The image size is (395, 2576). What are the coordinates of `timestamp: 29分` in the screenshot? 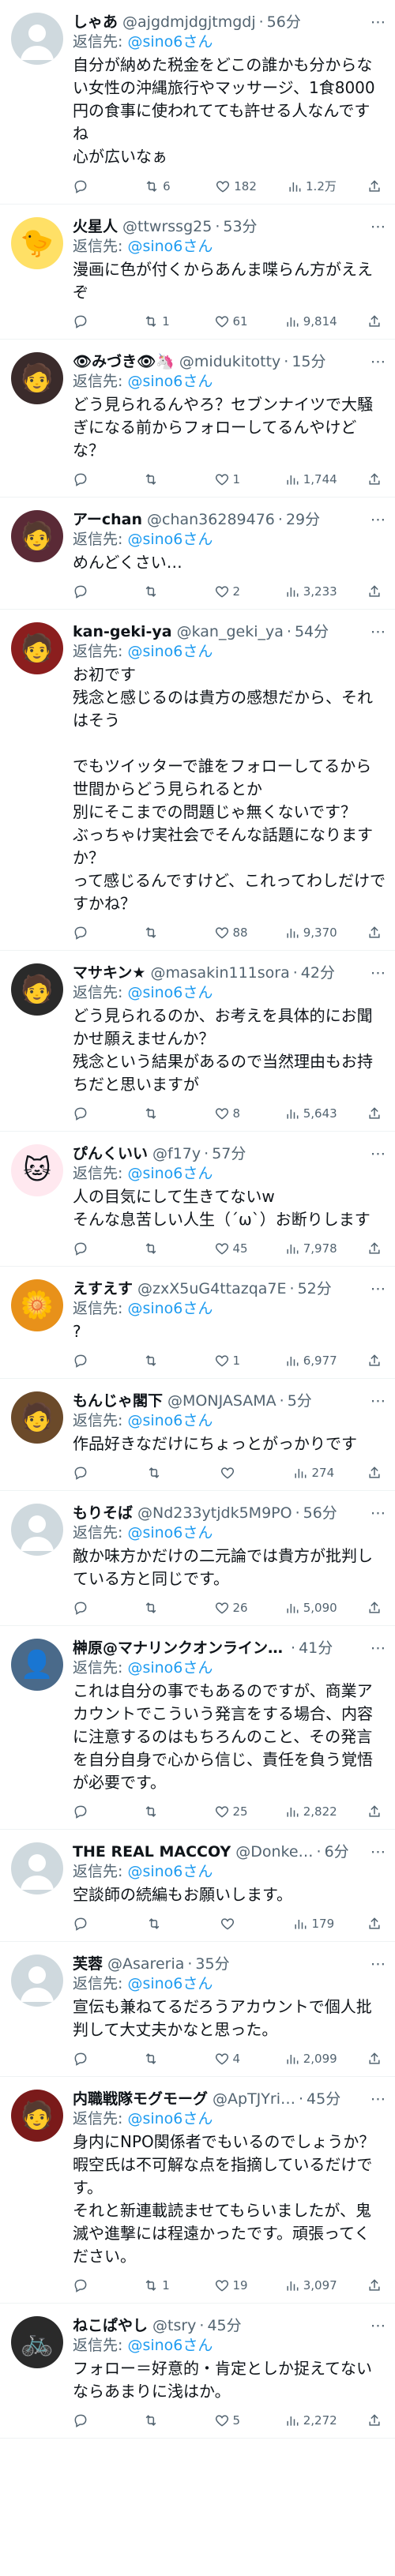 It's located at (303, 519).